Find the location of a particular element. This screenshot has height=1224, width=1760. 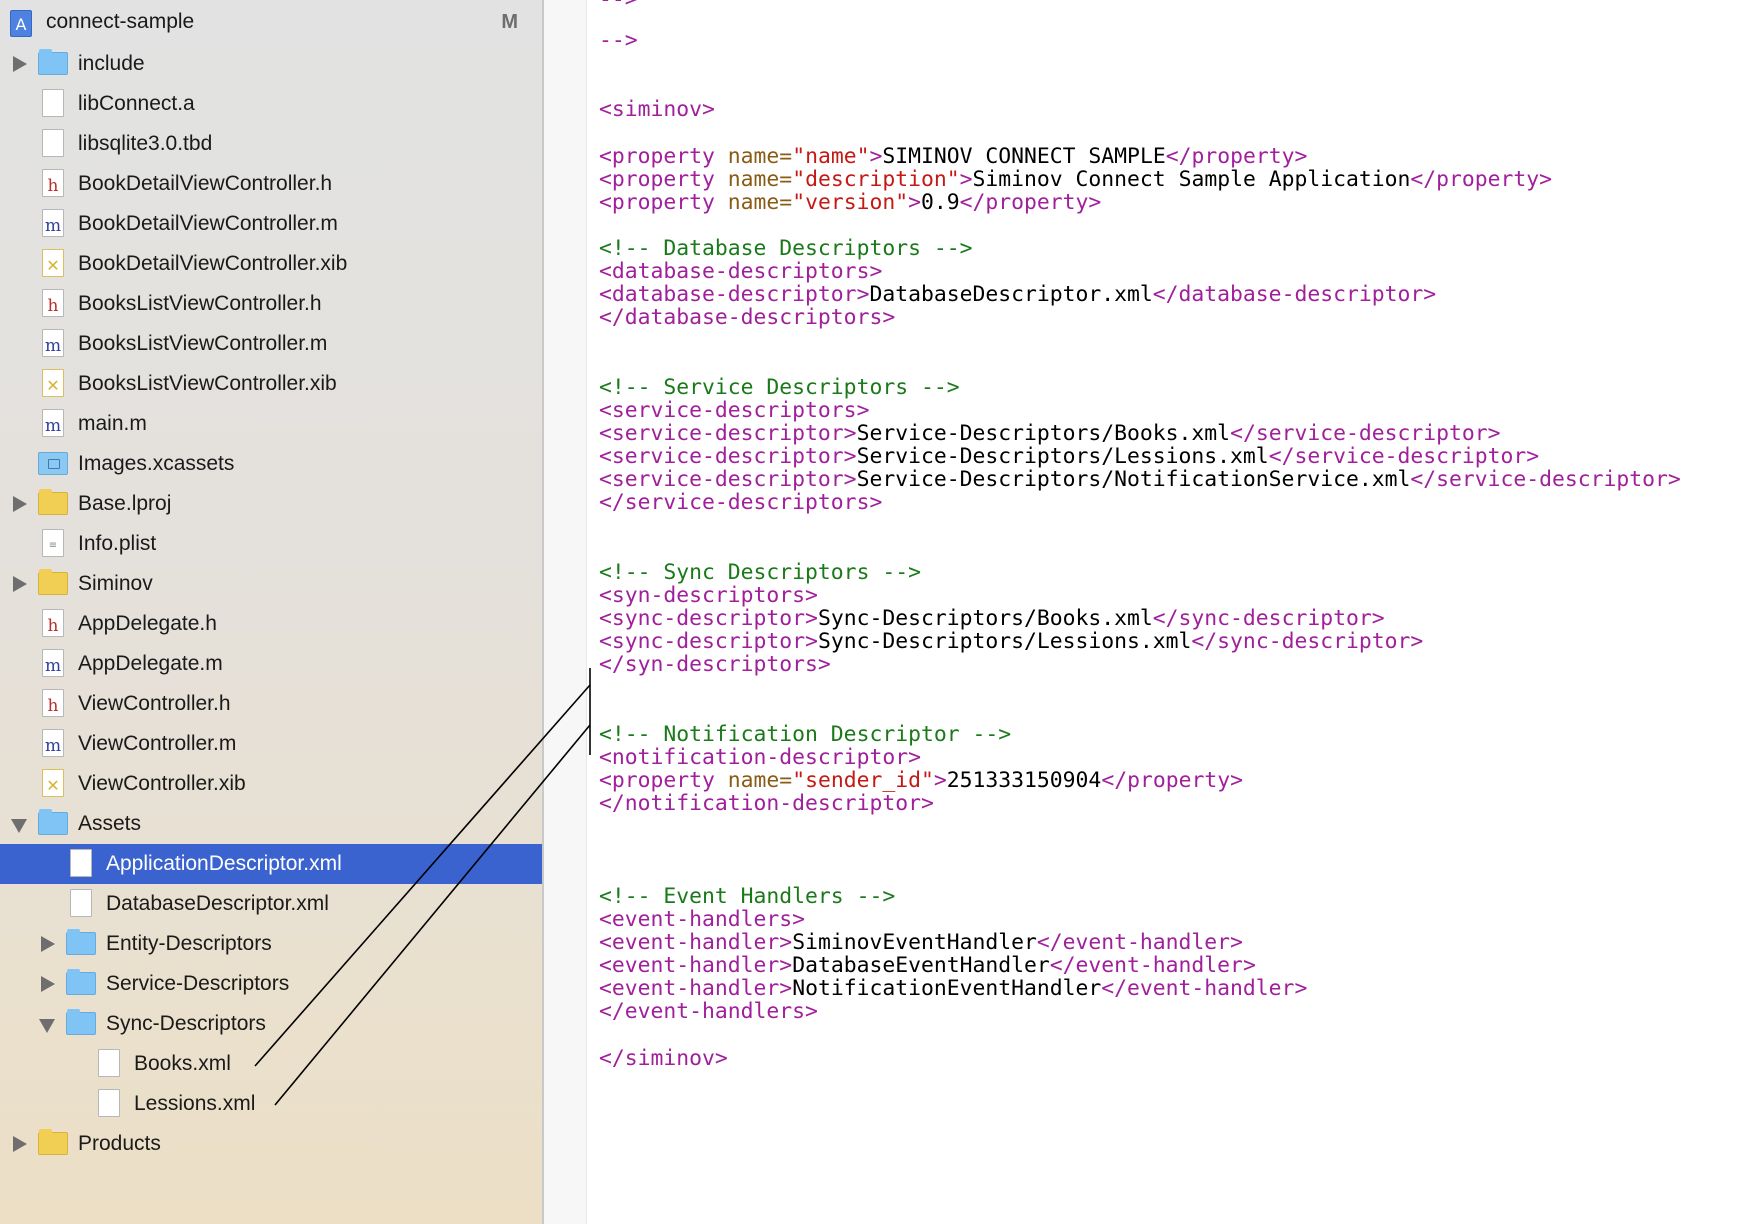

navigator-item-label: Books.xml is located at coordinates (182, 1063).